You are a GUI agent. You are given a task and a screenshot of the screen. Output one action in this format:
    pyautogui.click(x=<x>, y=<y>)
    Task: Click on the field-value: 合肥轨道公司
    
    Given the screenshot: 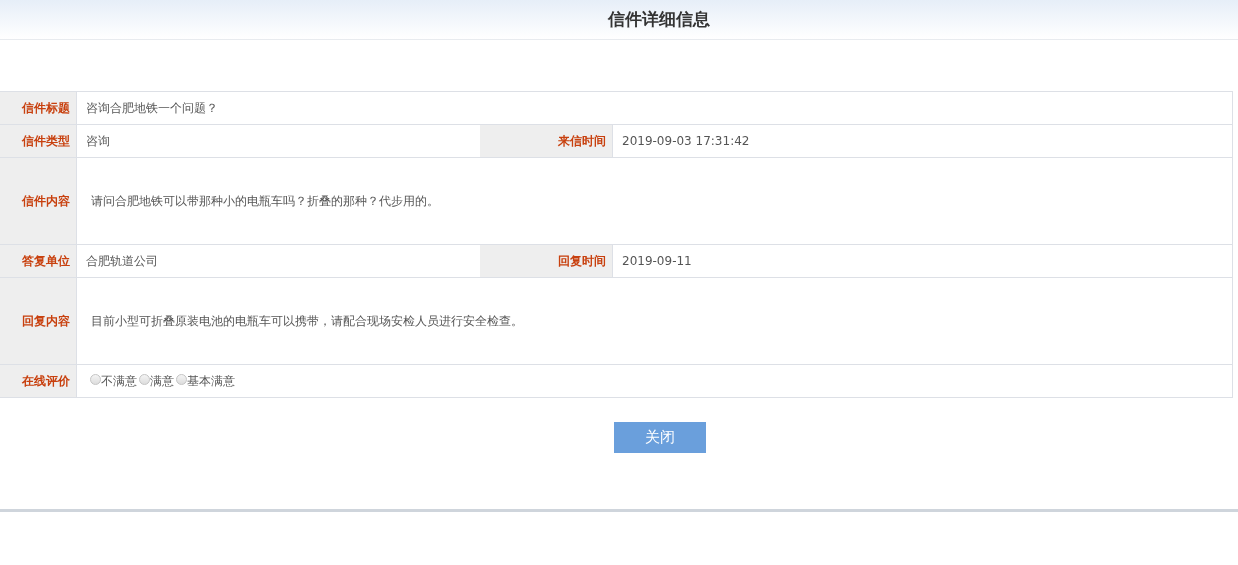 What is the action you would take?
    pyautogui.click(x=122, y=261)
    